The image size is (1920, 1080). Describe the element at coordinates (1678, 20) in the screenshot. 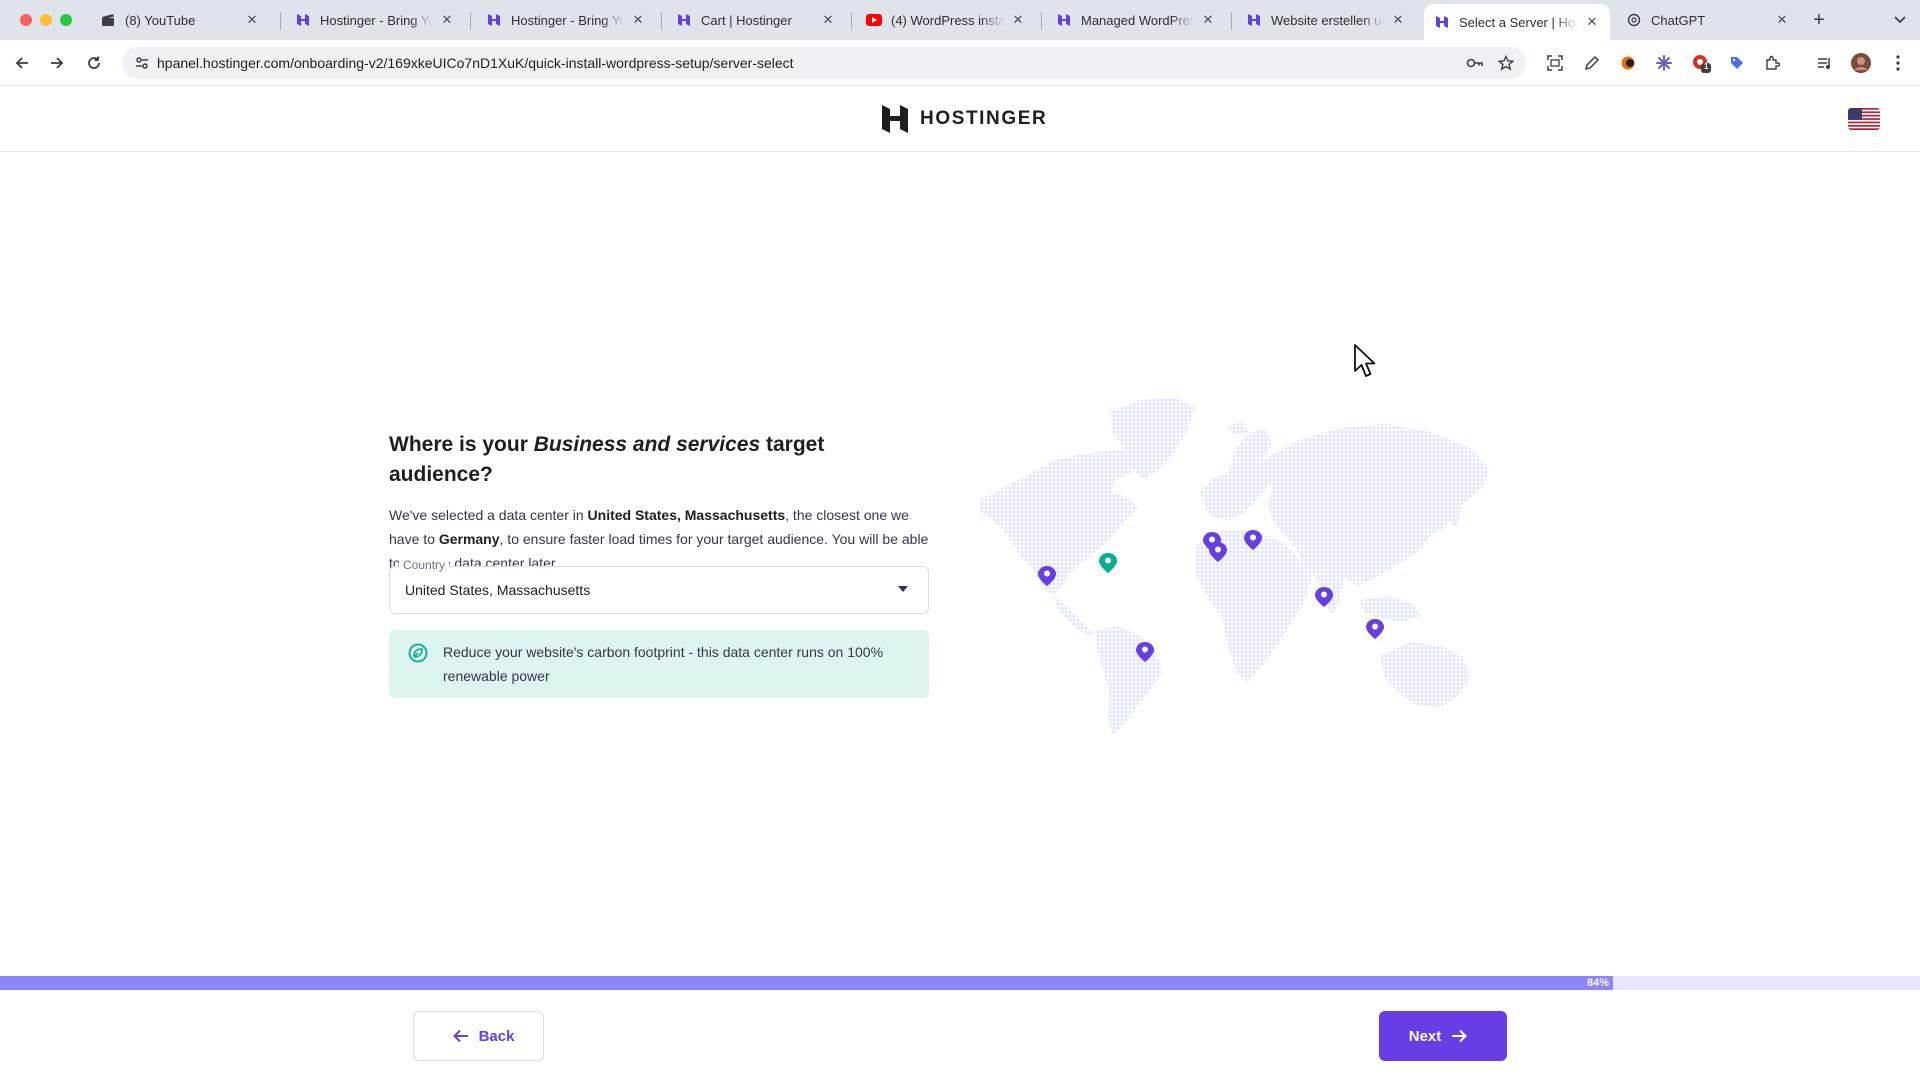

I see `tab-title: ChatGPT` at that location.